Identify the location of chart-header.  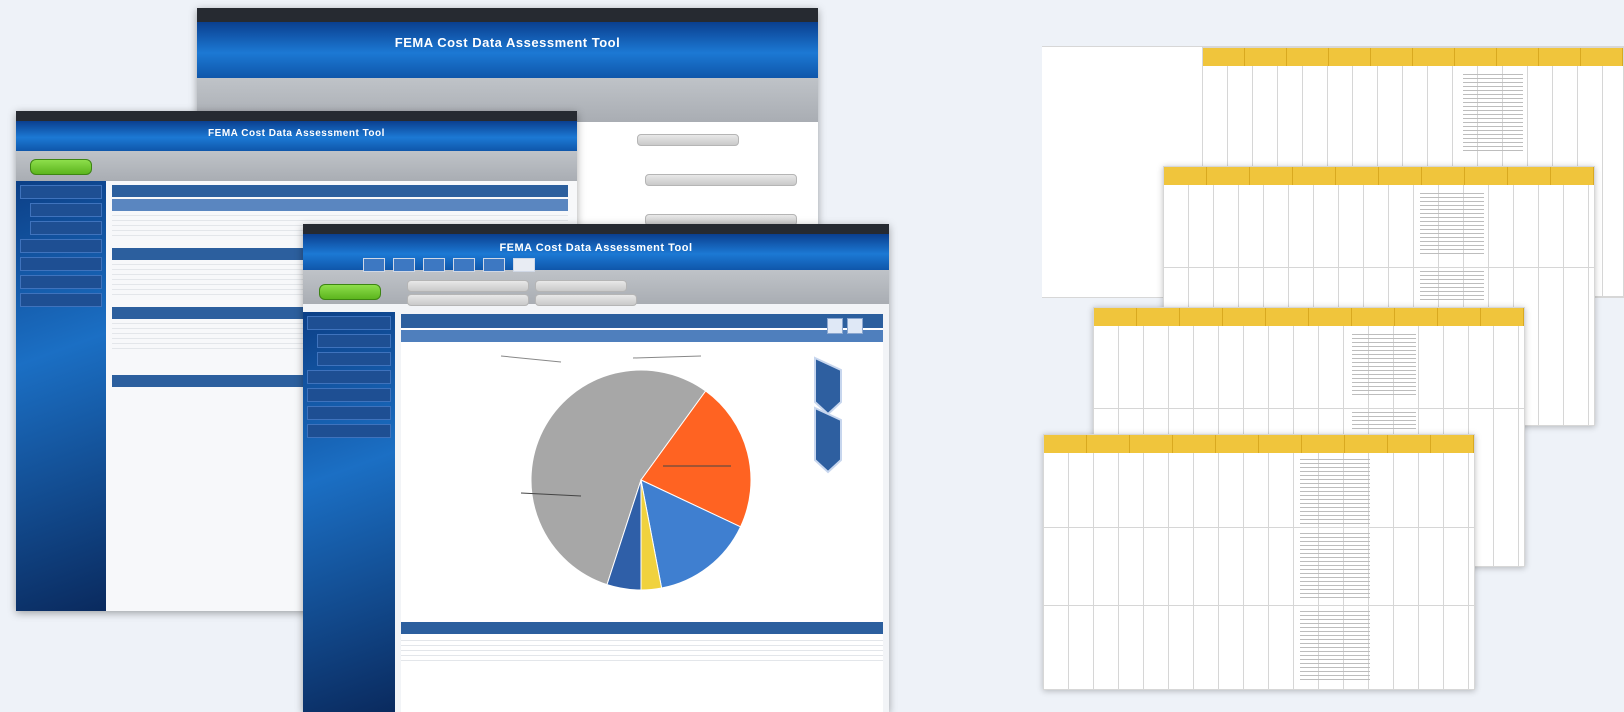
(642, 321).